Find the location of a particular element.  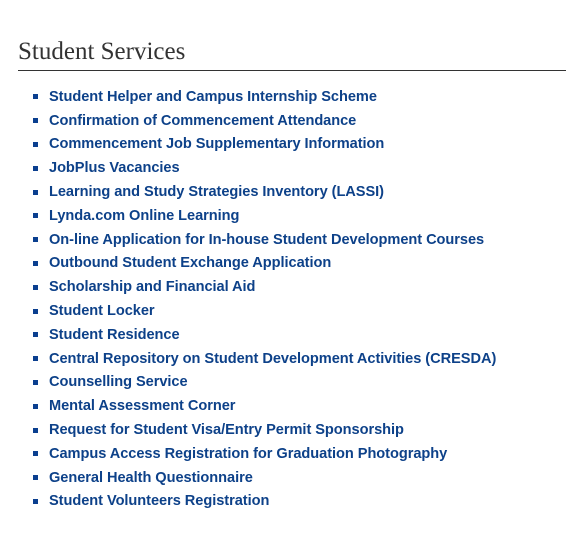

service-link: Scholarship and Financial Aid is located at coordinates (152, 287).